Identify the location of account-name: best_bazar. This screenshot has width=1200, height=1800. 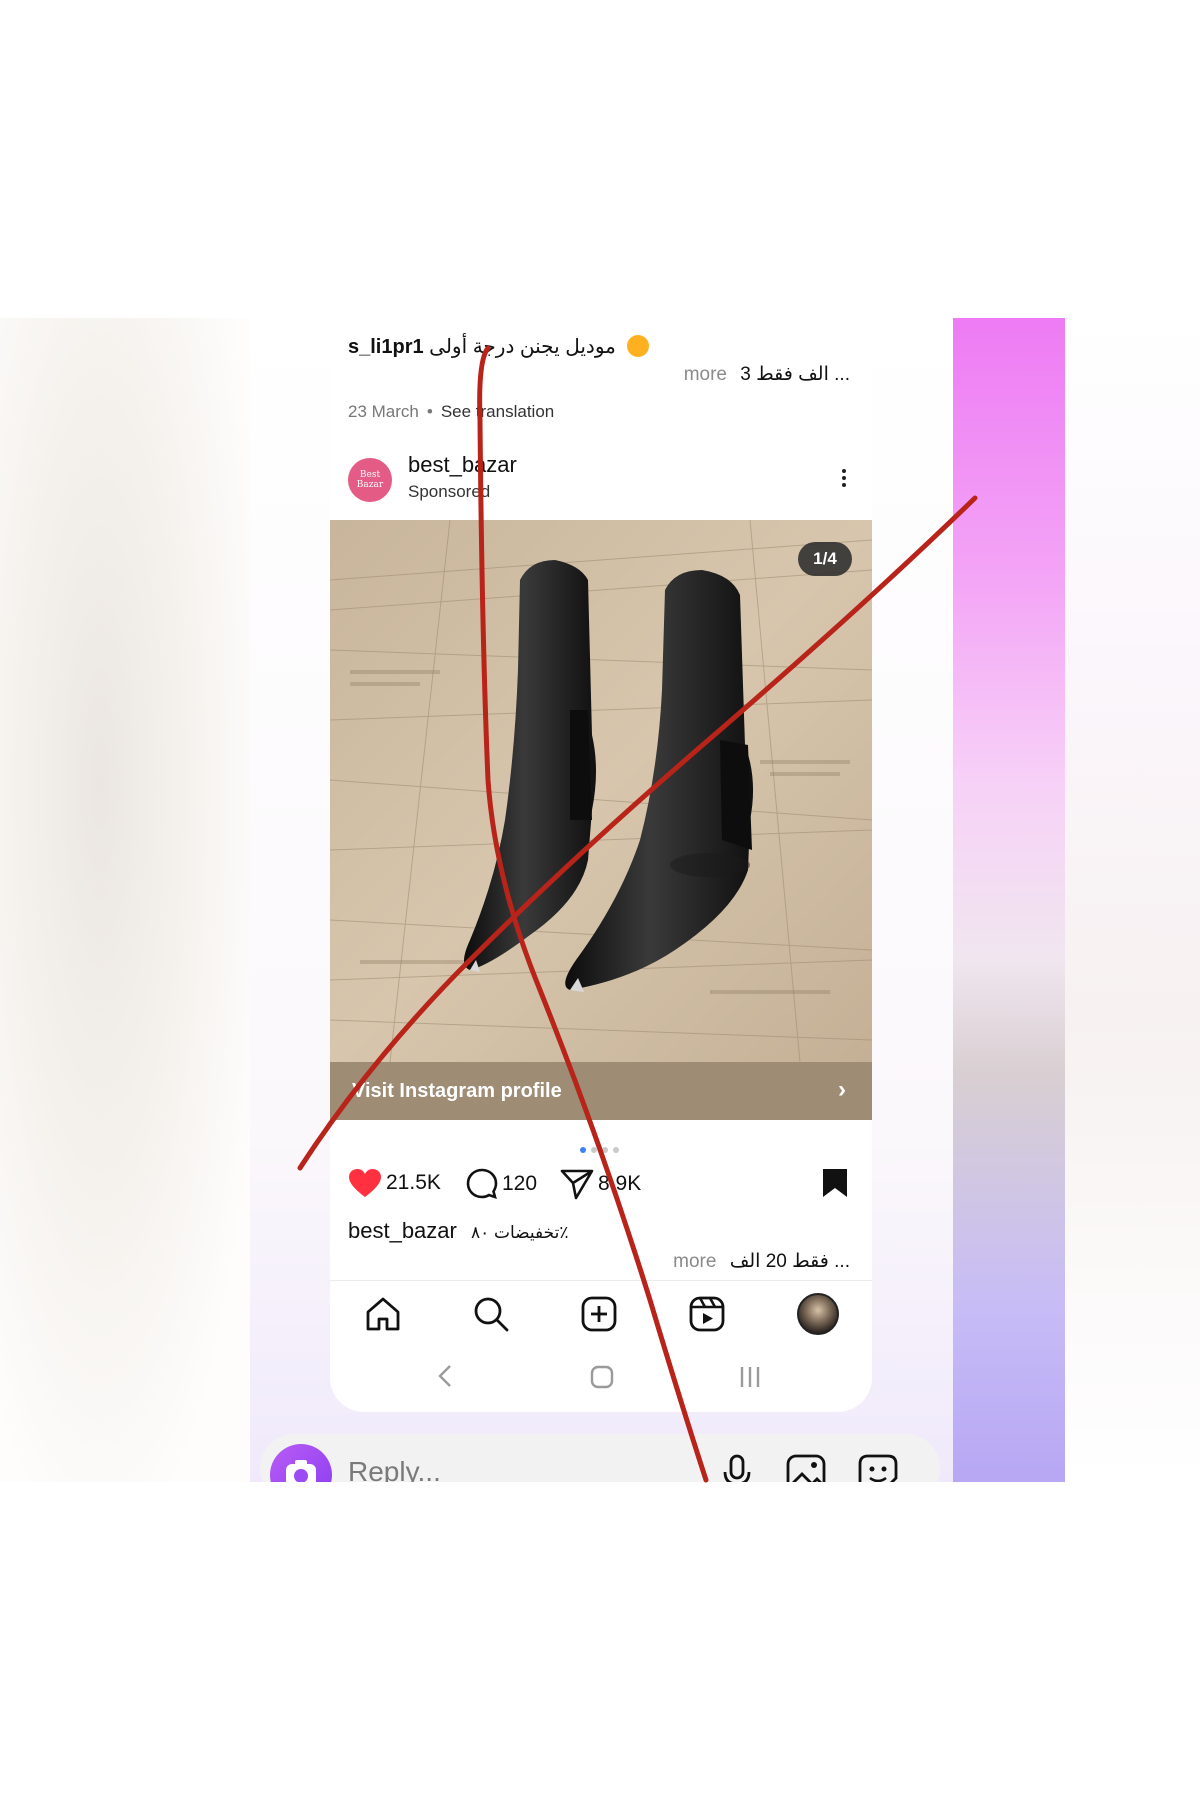
(462, 465).